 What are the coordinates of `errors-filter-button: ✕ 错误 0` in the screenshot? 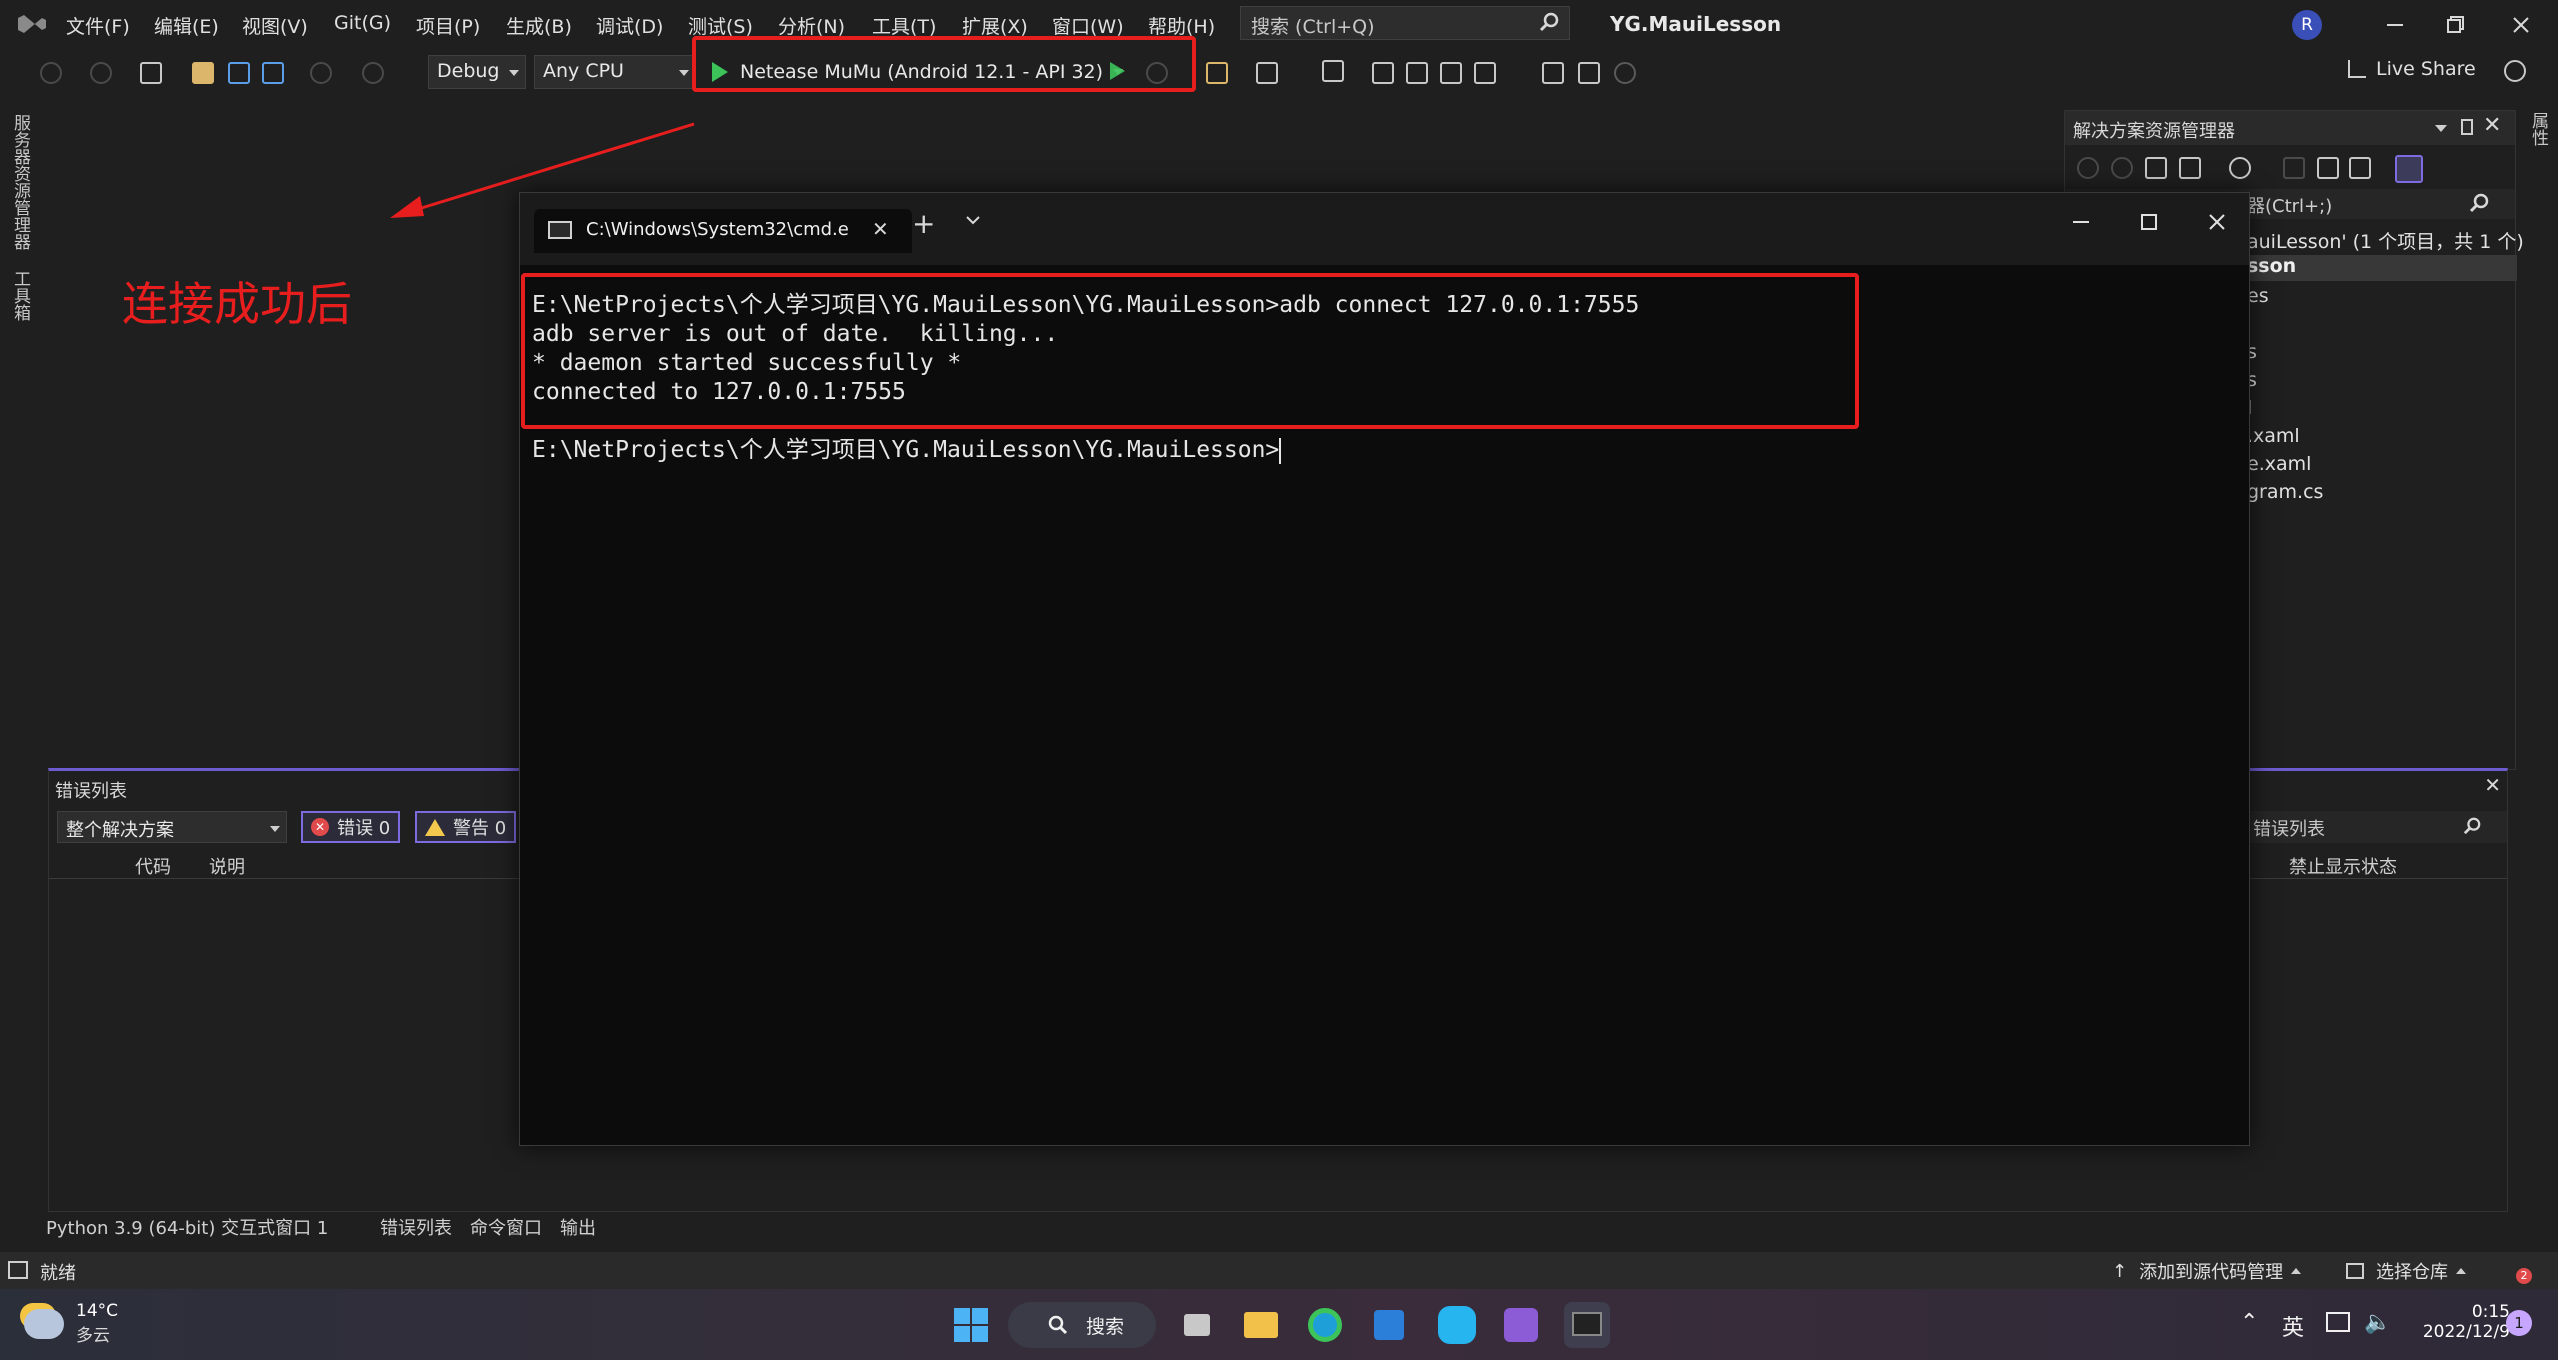 It's located at (351, 827).